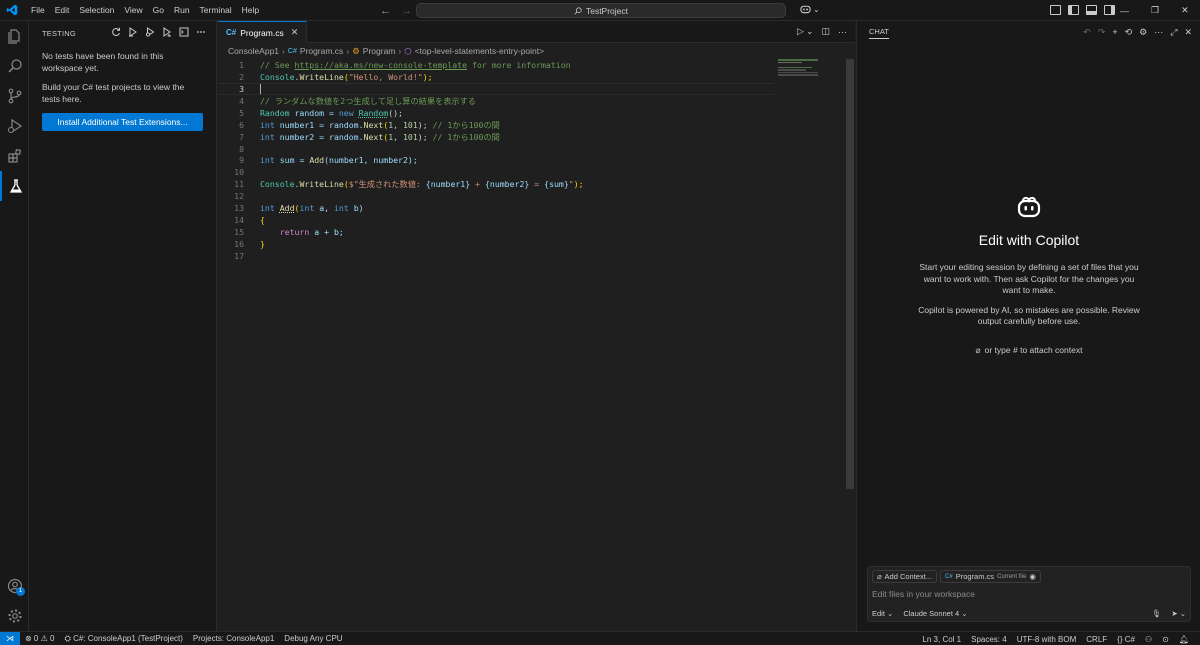  I want to click on debug-tests-icon, so click(150, 32).